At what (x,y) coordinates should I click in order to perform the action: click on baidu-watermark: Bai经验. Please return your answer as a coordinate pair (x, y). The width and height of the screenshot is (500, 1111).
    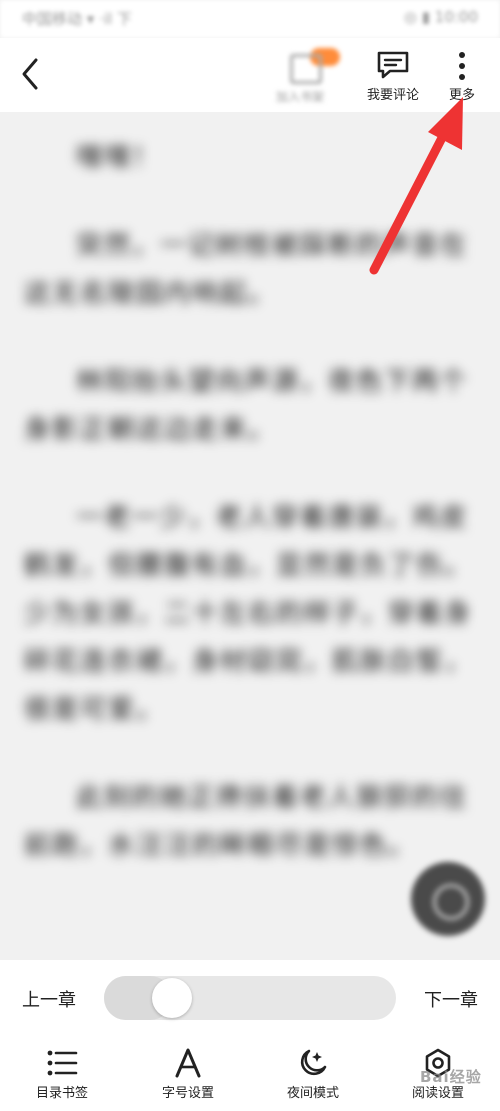
    Looking at the image, I should click on (451, 1077).